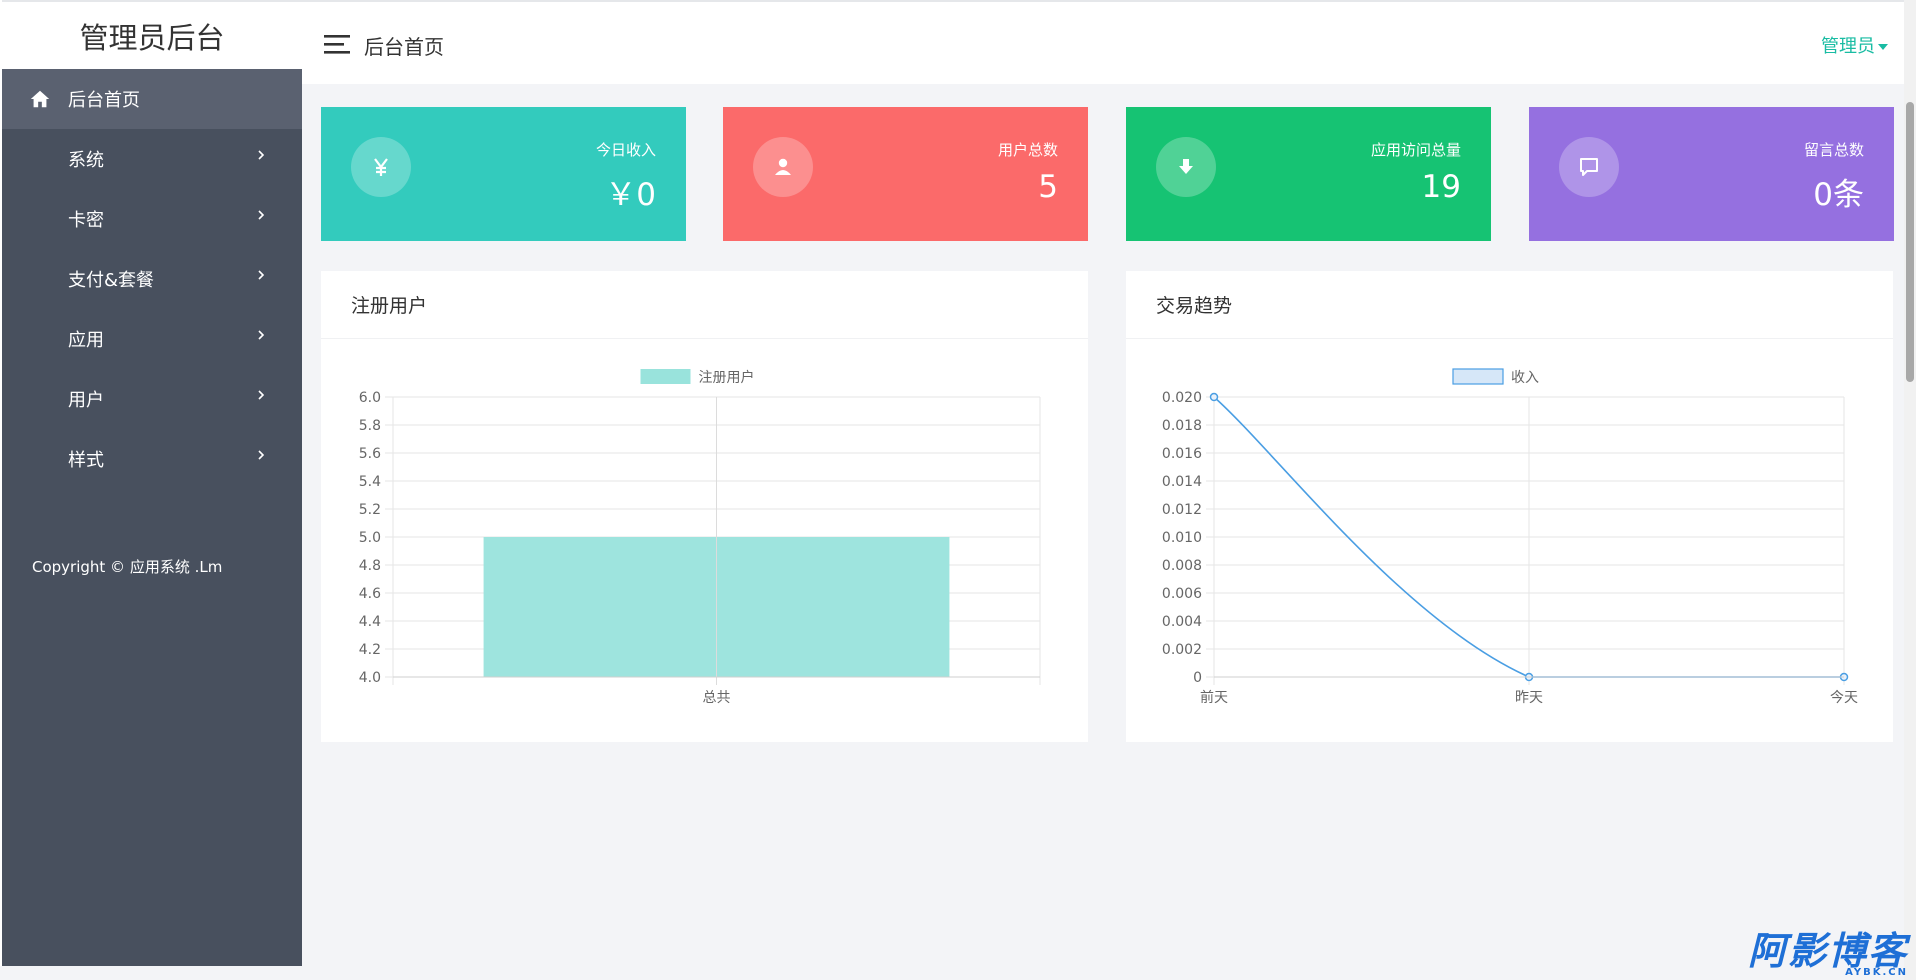  What do you see at coordinates (1844, 698) in the screenshot?
I see `x-tick-label: 今天` at bounding box center [1844, 698].